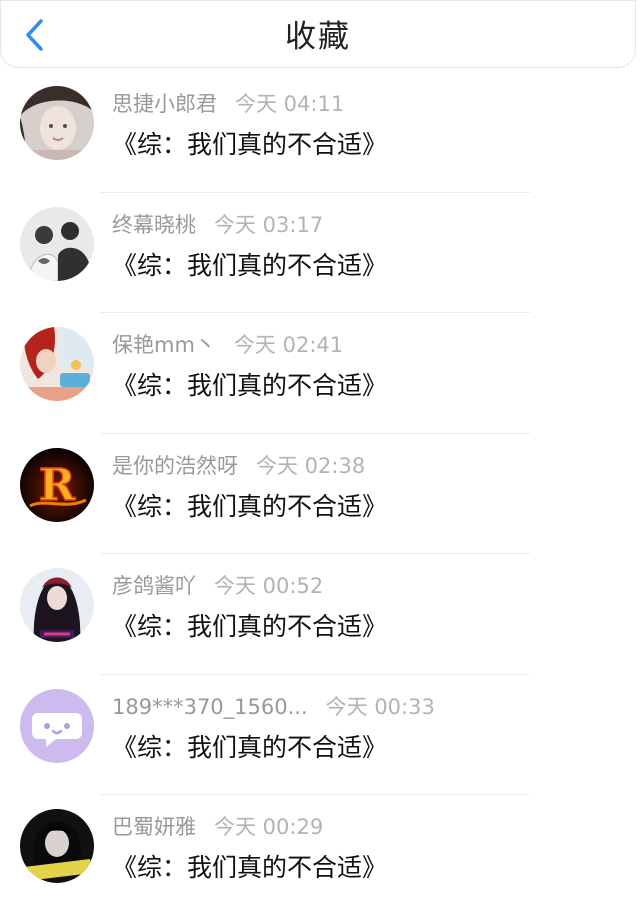 This screenshot has height=916, width=640. I want to click on username: 思捷小郎君, so click(164, 104).